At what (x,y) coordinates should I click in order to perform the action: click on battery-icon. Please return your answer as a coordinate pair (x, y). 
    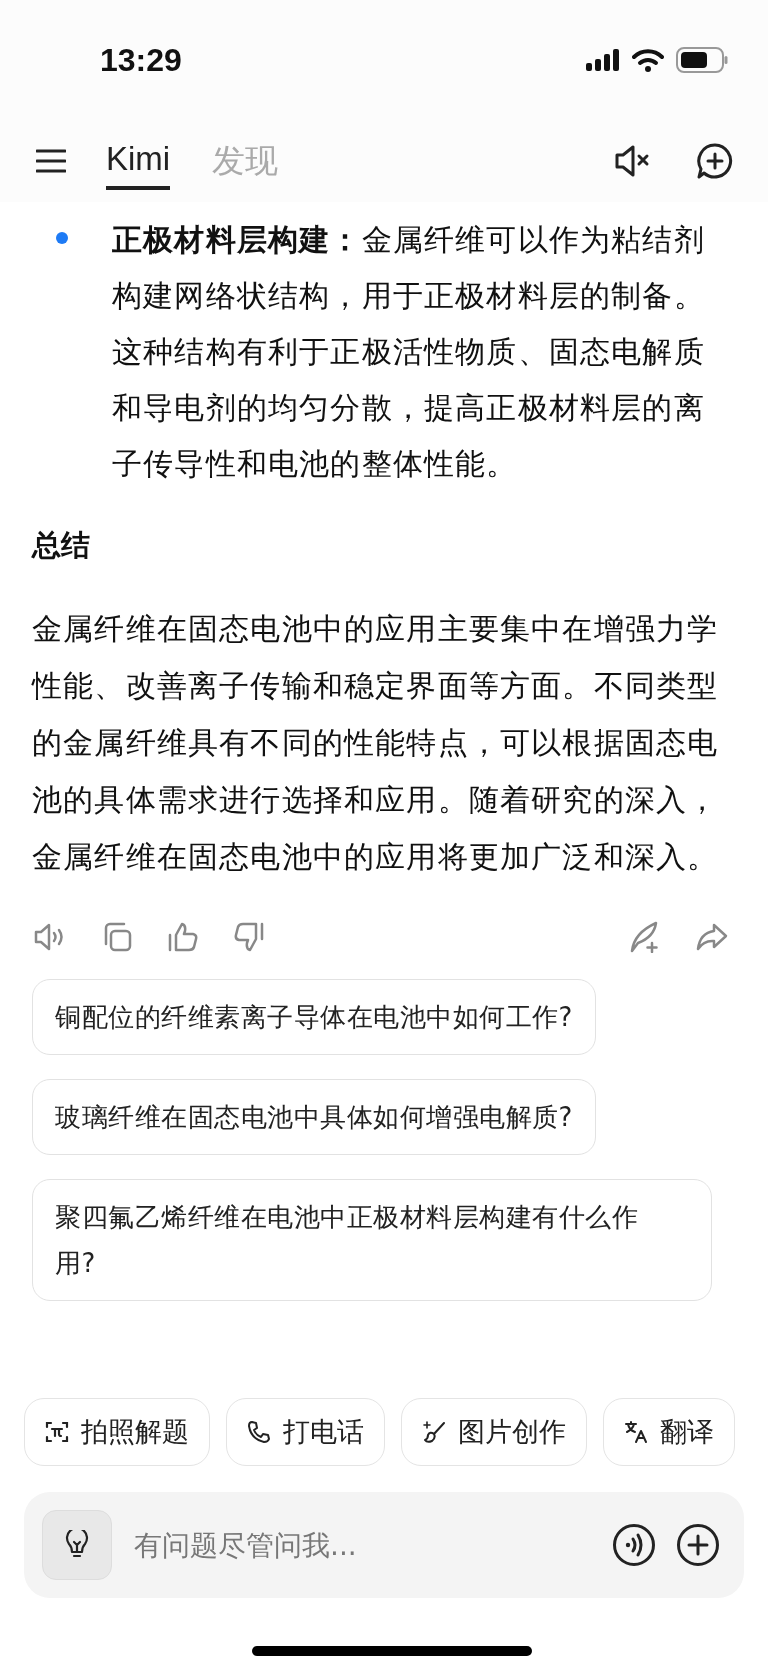
    Looking at the image, I should click on (702, 60).